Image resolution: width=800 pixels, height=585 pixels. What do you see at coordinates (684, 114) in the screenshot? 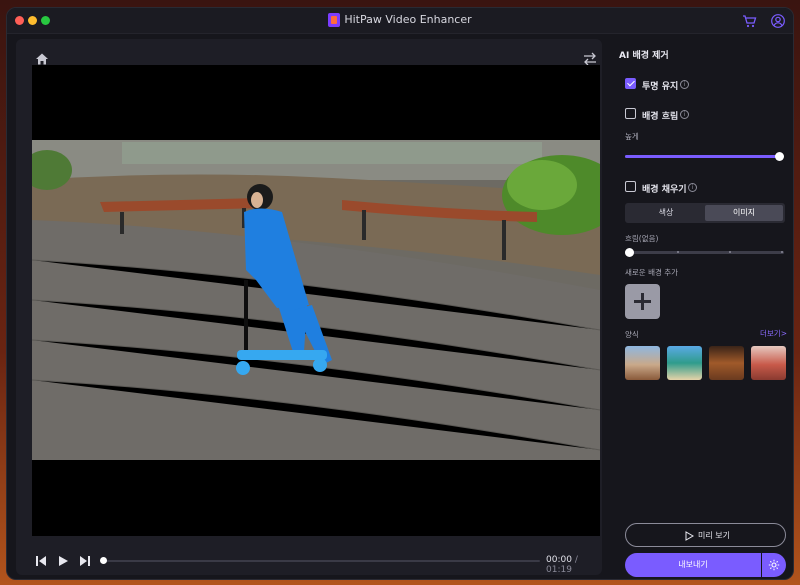
I see `blur-background-info-icon: i` at bounding box center [684, 114].